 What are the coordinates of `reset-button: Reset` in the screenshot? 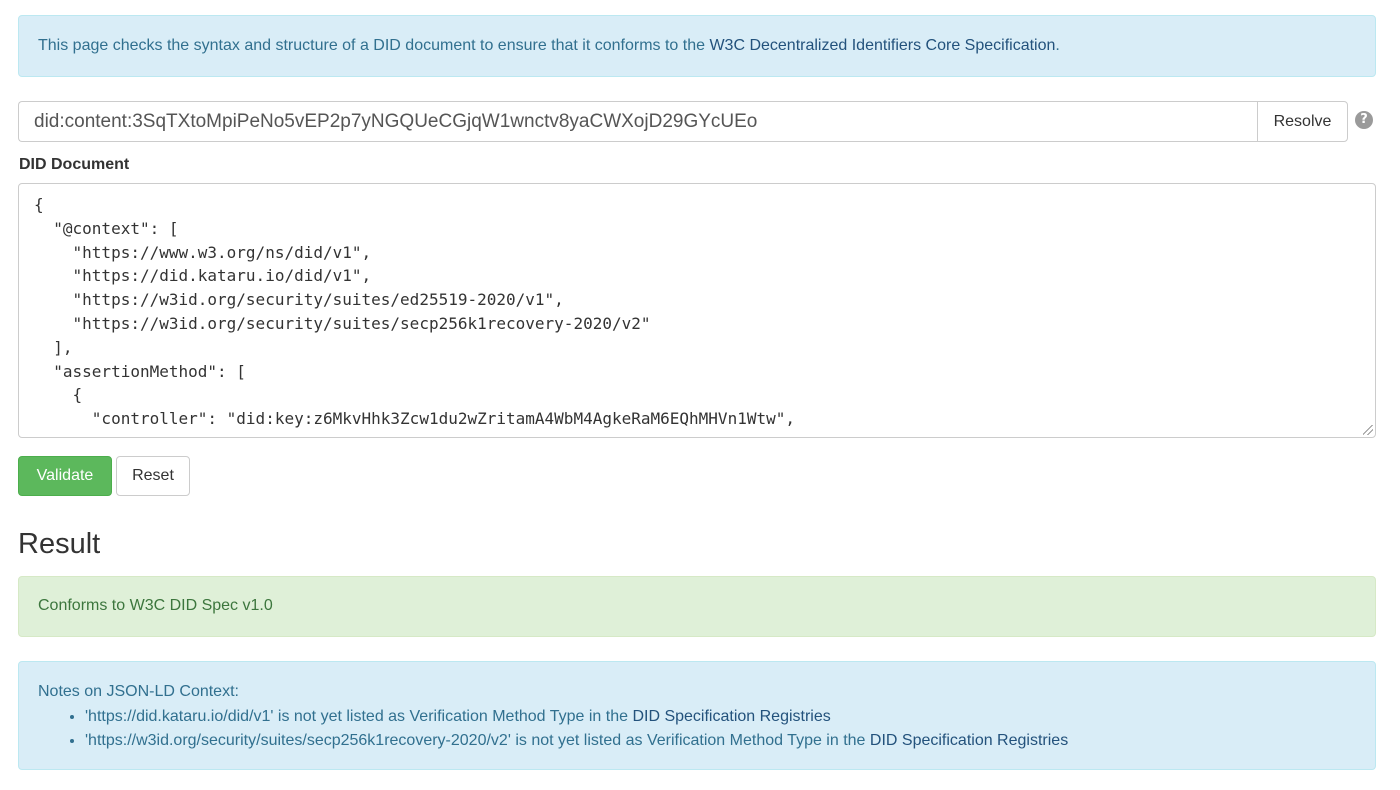 It's located at (153, 476).